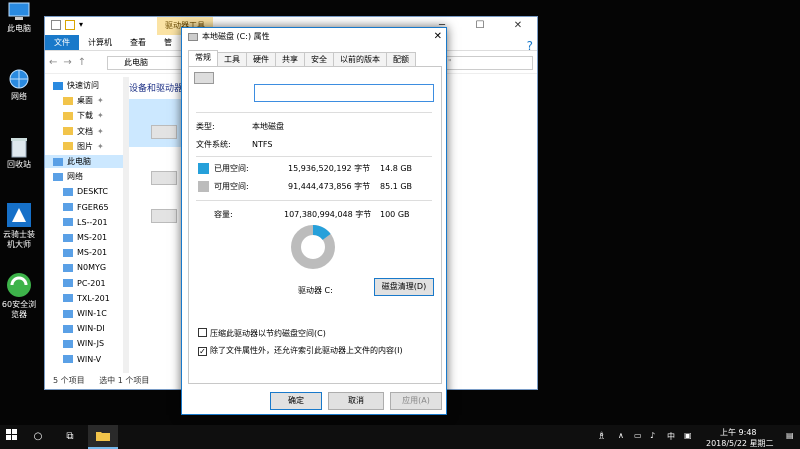  Describe the element at coordinates (168, 42) in the screenshot. I see `ribbon-tab-manage: 管` at that location.